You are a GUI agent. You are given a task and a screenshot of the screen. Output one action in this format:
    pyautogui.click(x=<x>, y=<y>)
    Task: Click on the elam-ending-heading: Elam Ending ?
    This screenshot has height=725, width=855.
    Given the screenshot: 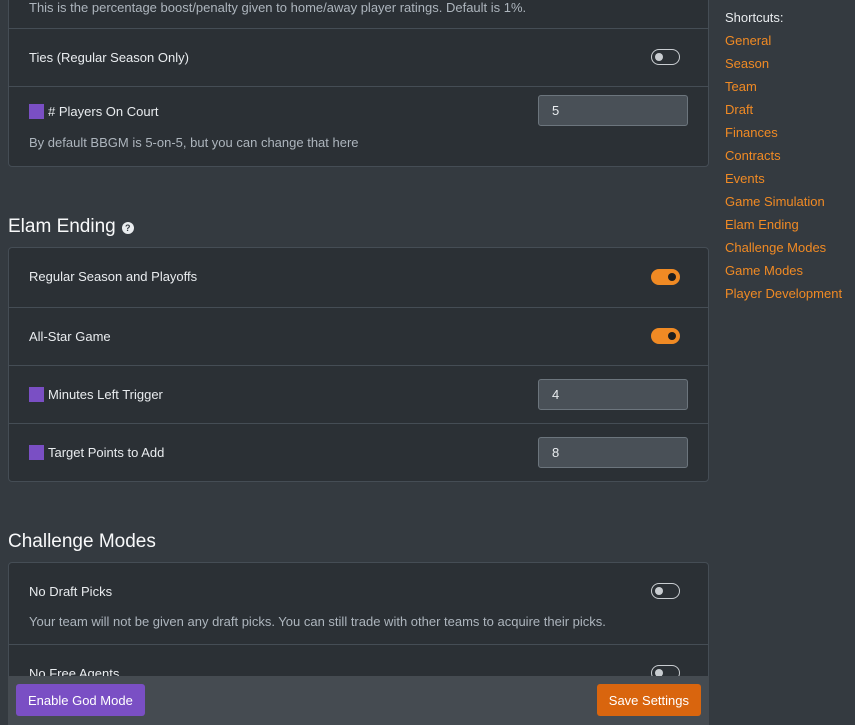 What is the action you would take?
    pyautogui.click(x=71, y=227)
    